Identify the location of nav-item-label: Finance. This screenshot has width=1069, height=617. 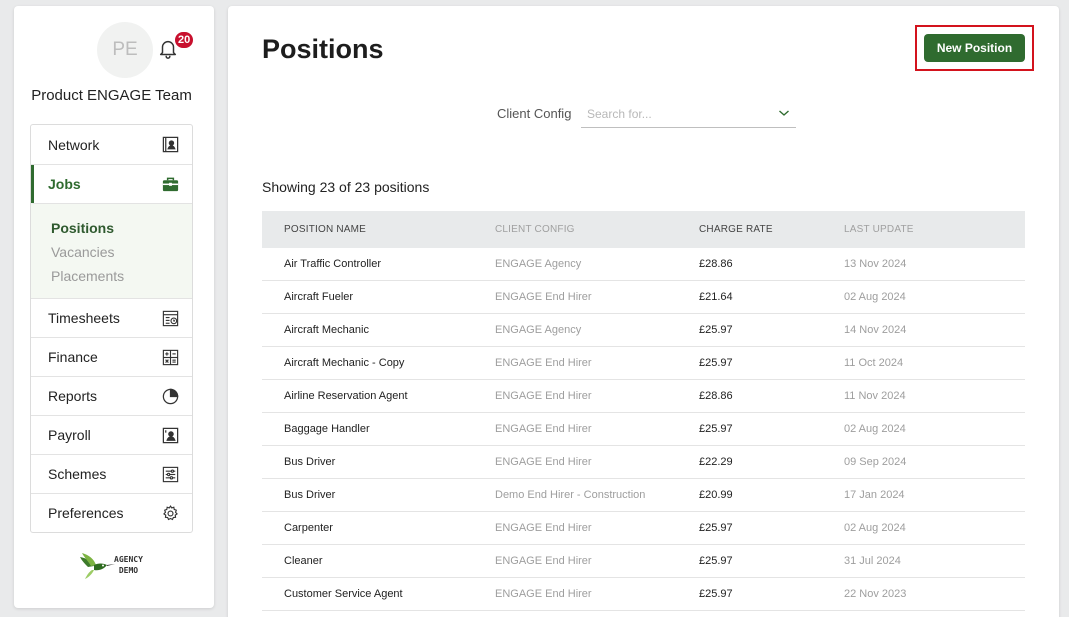
(73, 357).